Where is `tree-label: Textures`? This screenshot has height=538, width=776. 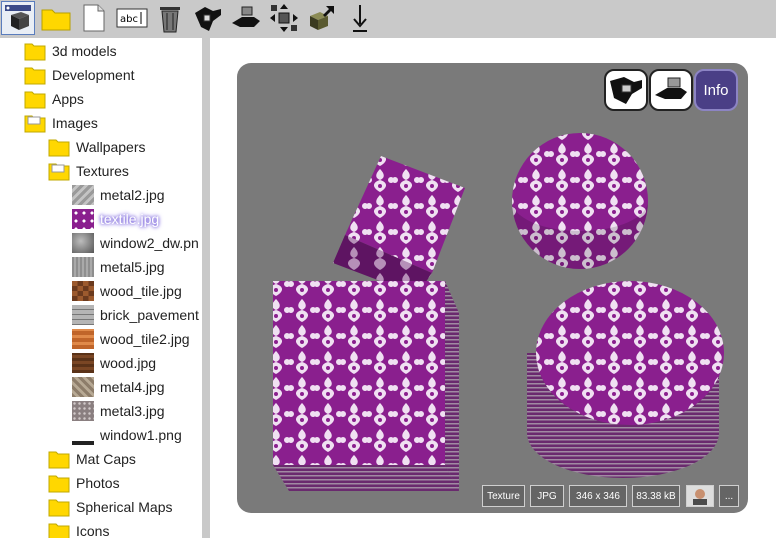 tree-label: Textures is located at coordinates (102, 171).